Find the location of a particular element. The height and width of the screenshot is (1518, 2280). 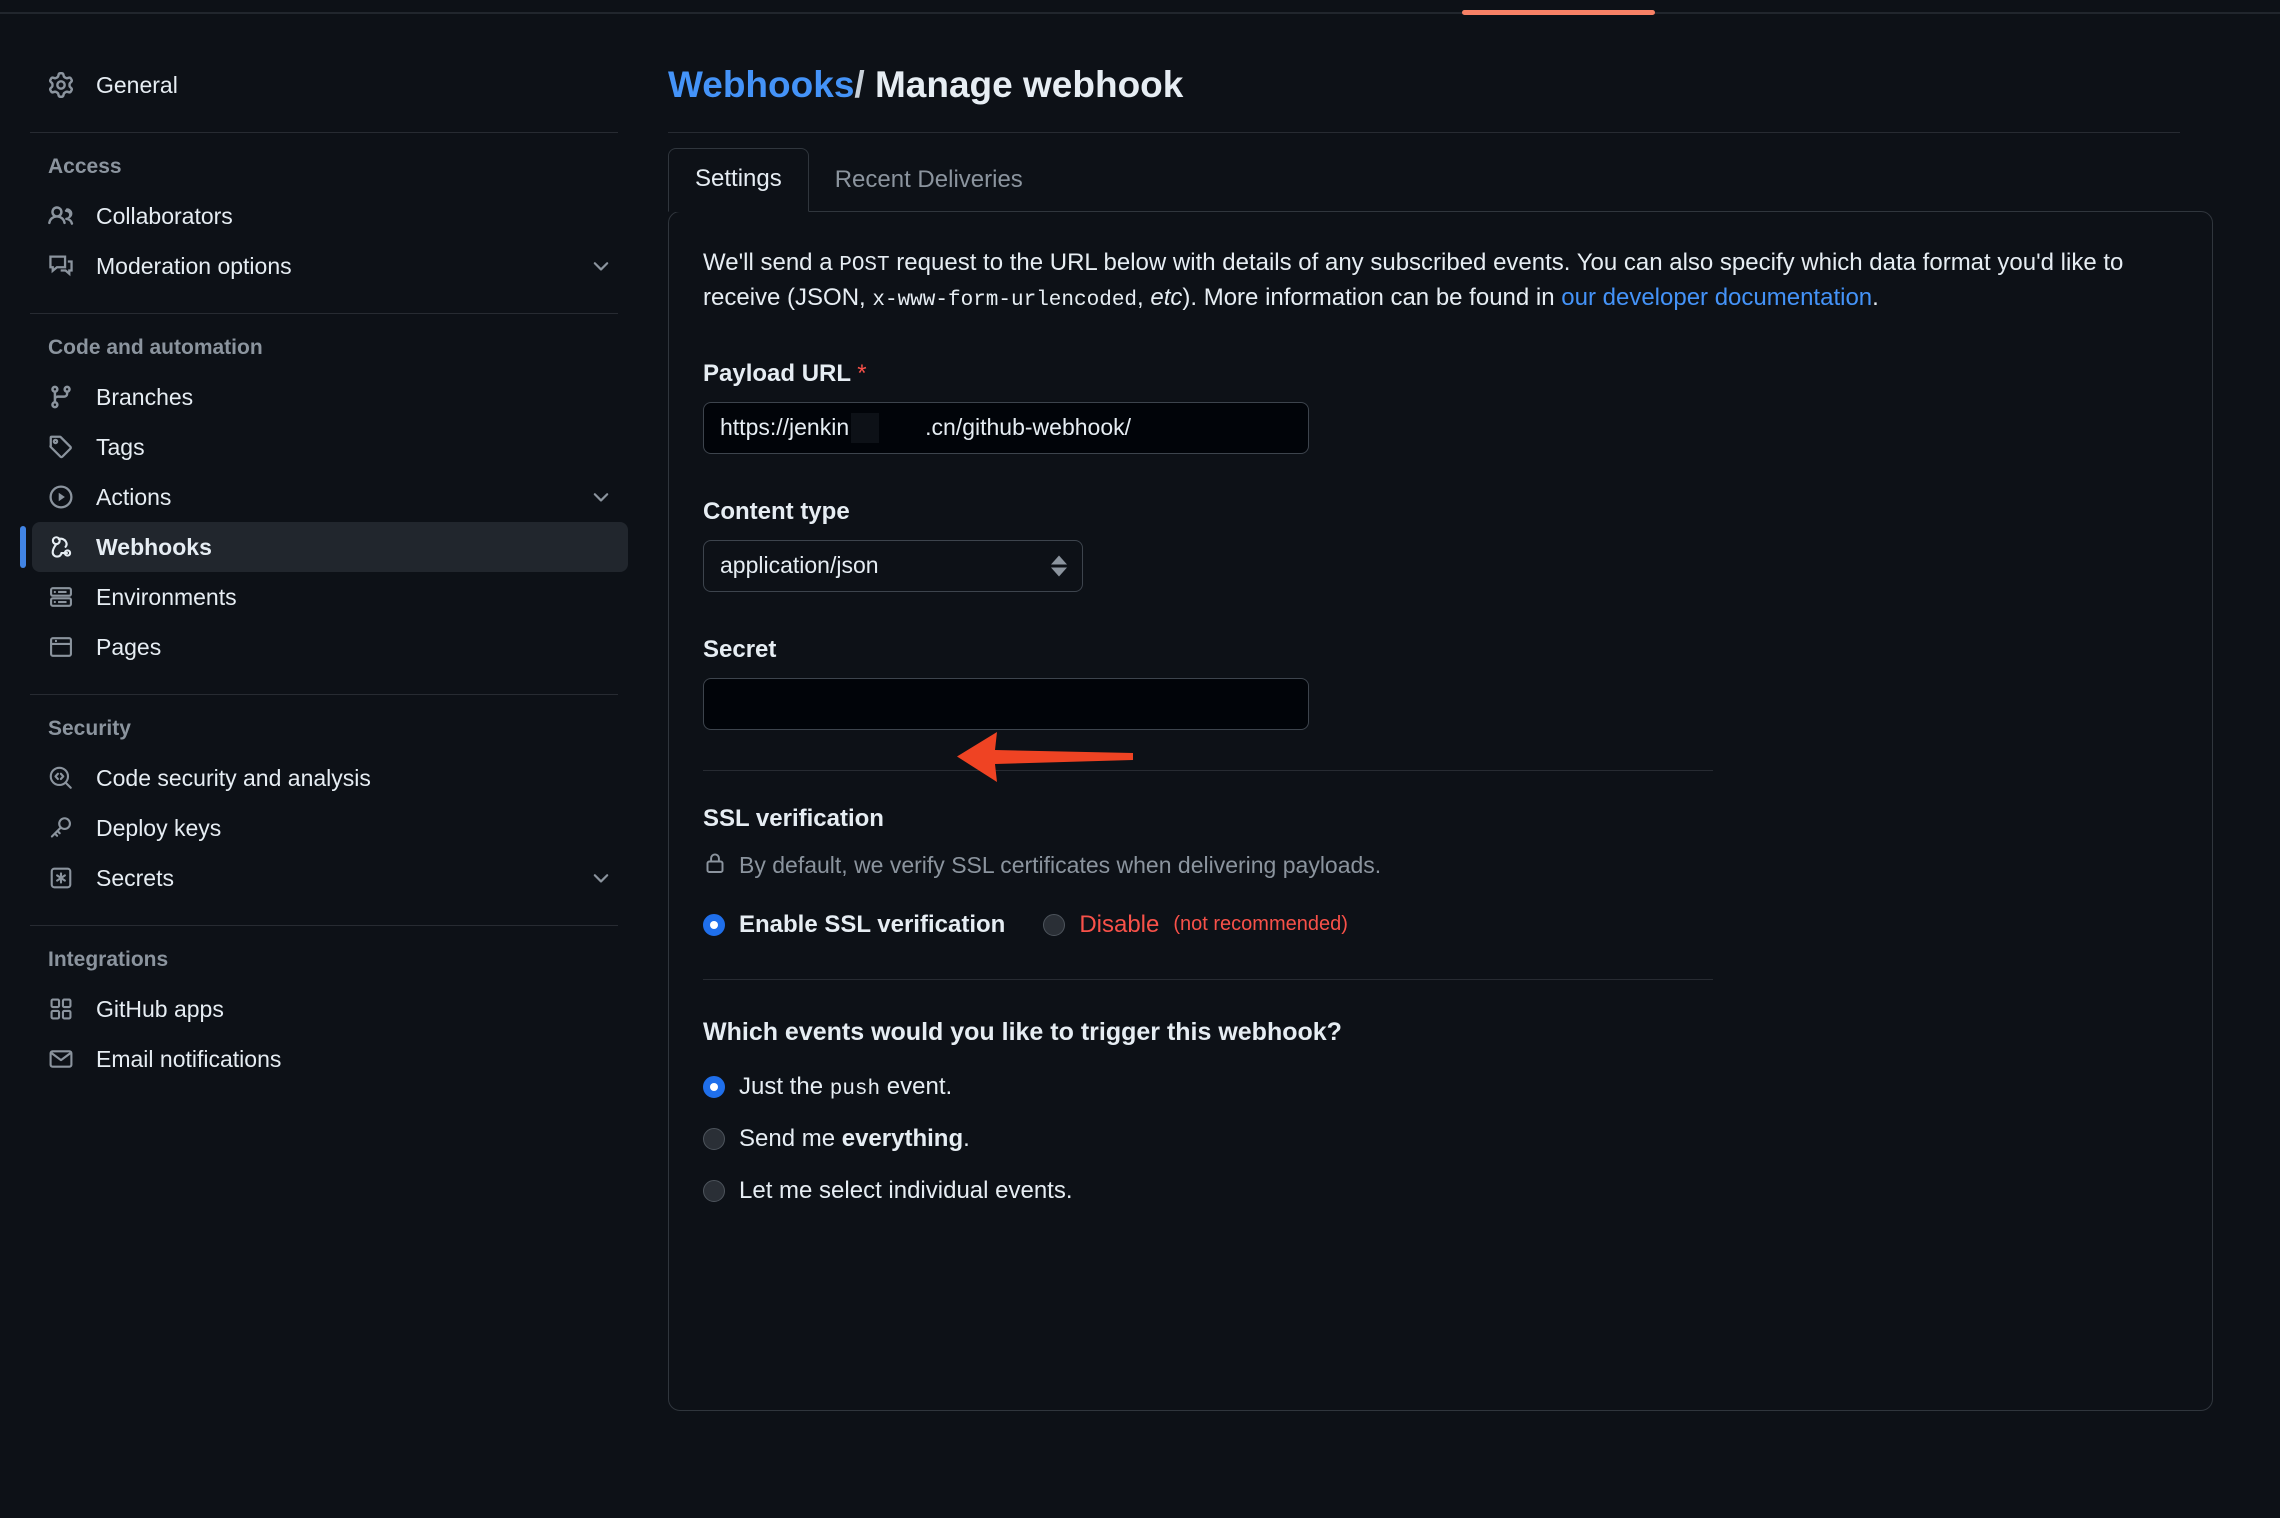

ssl-disable-label: Disable is located at coordinates (1119, 924).